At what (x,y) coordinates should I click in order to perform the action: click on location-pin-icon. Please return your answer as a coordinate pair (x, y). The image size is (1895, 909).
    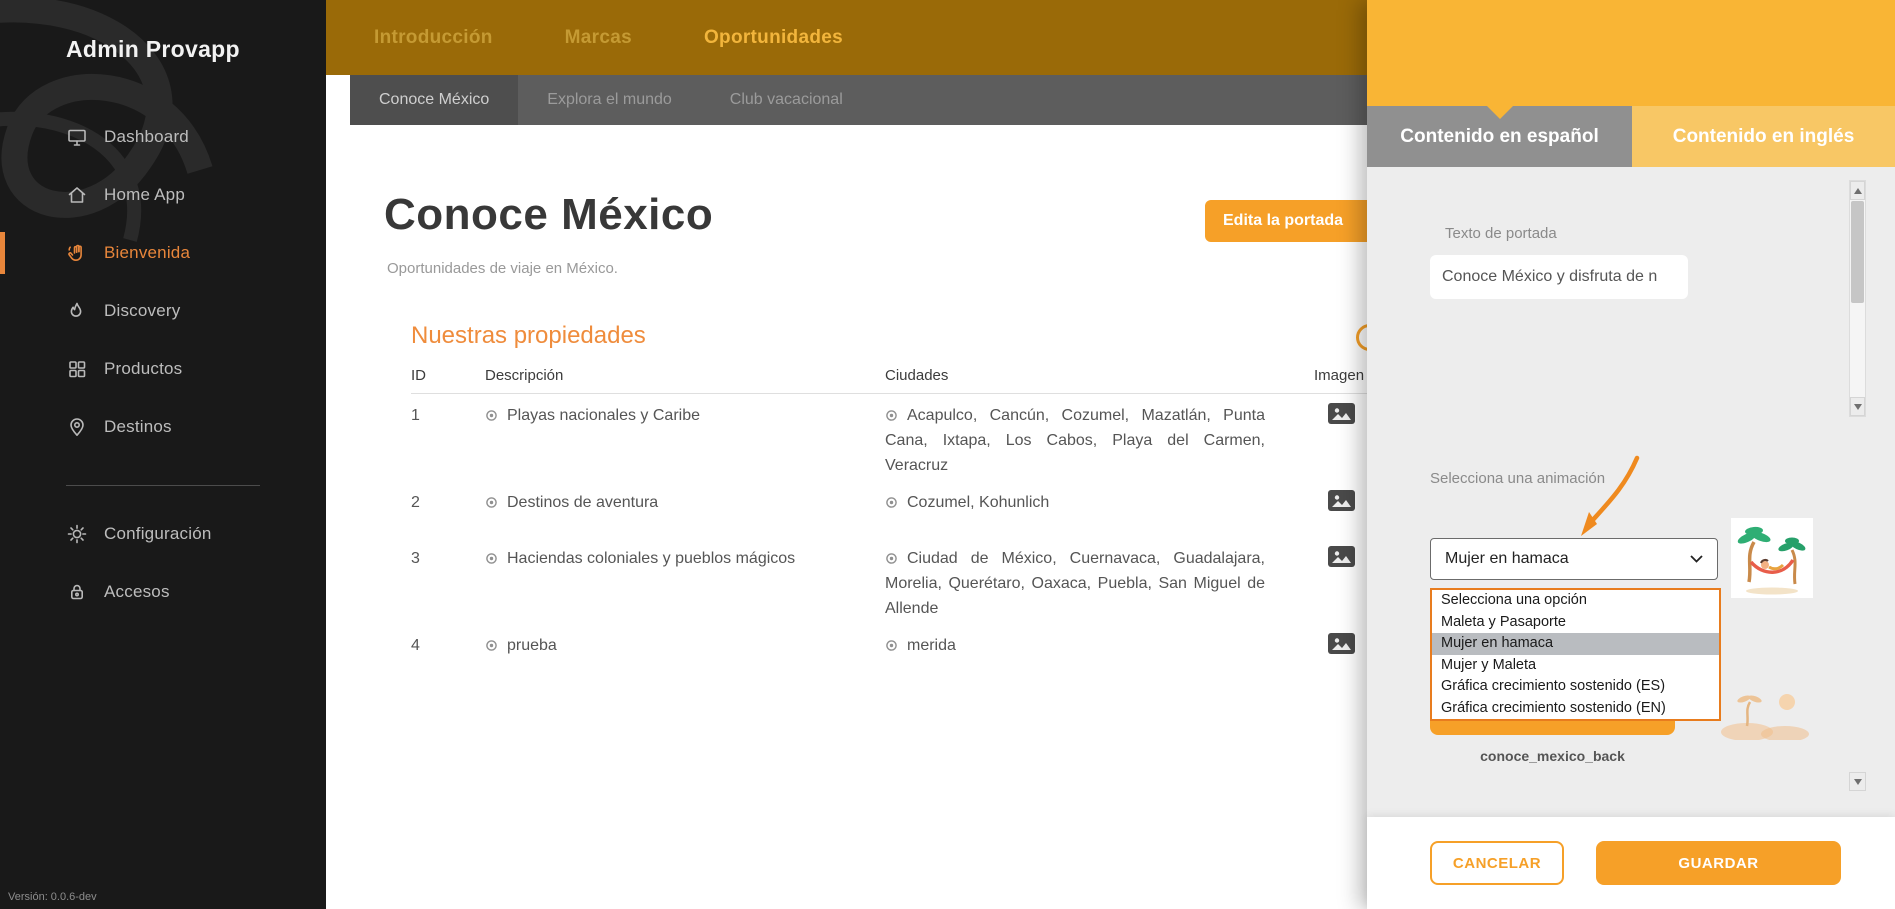
    Looking at the image, I should click on (77, 427).